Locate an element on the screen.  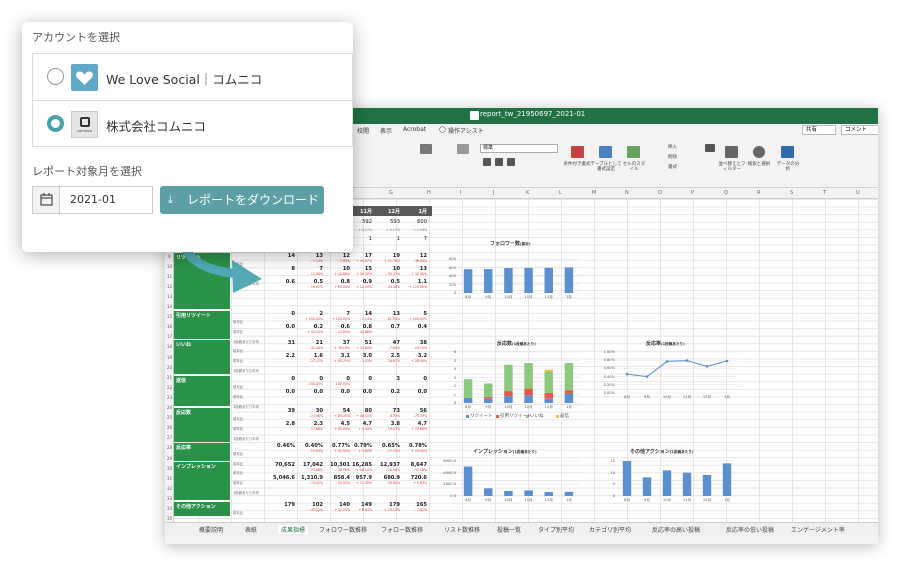
arrow-head is located at coordinates (247, 276).